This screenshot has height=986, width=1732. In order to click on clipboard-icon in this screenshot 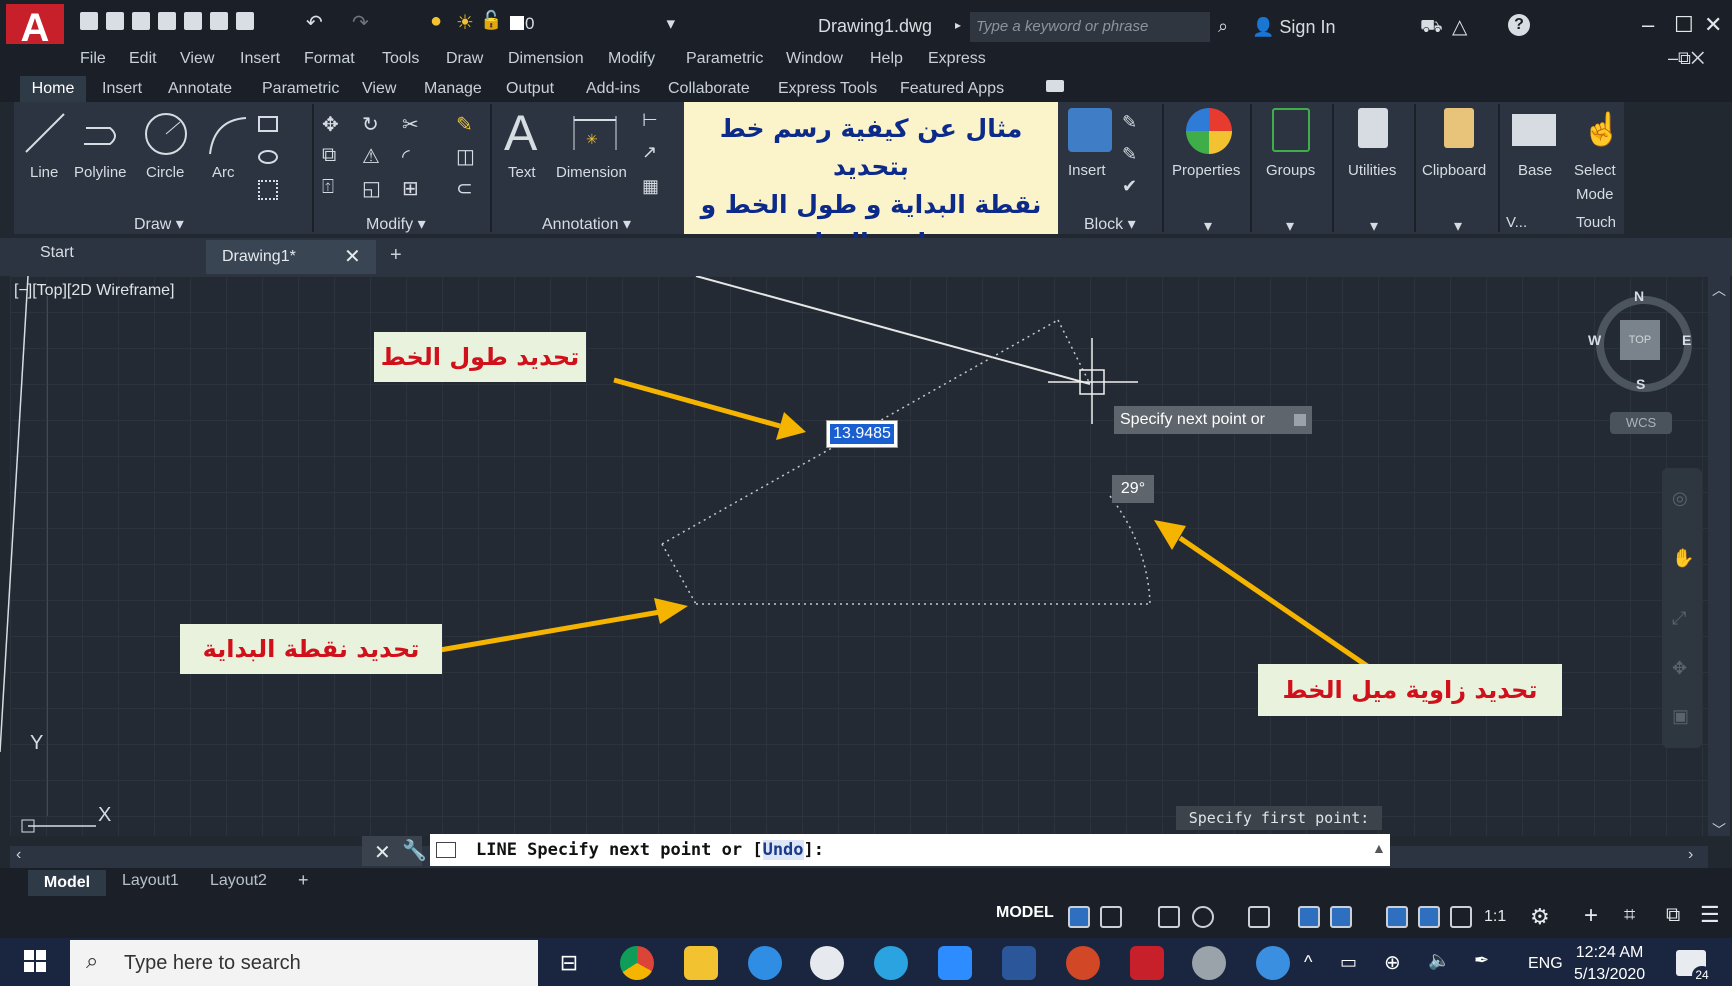, I will do `click(1459, 128)`.